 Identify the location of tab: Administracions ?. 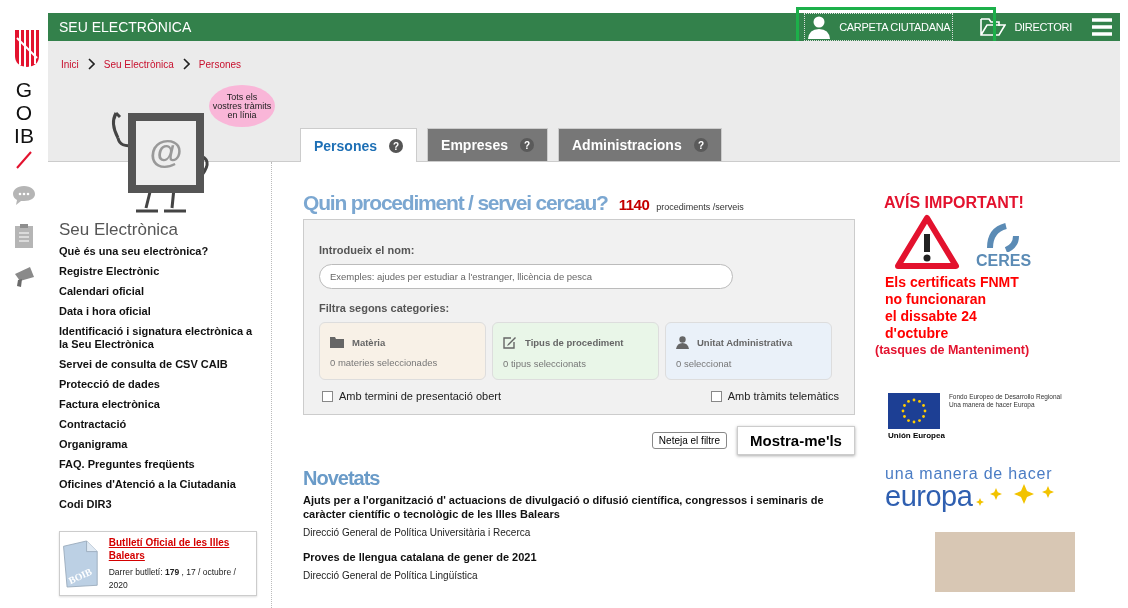
(640, 144).